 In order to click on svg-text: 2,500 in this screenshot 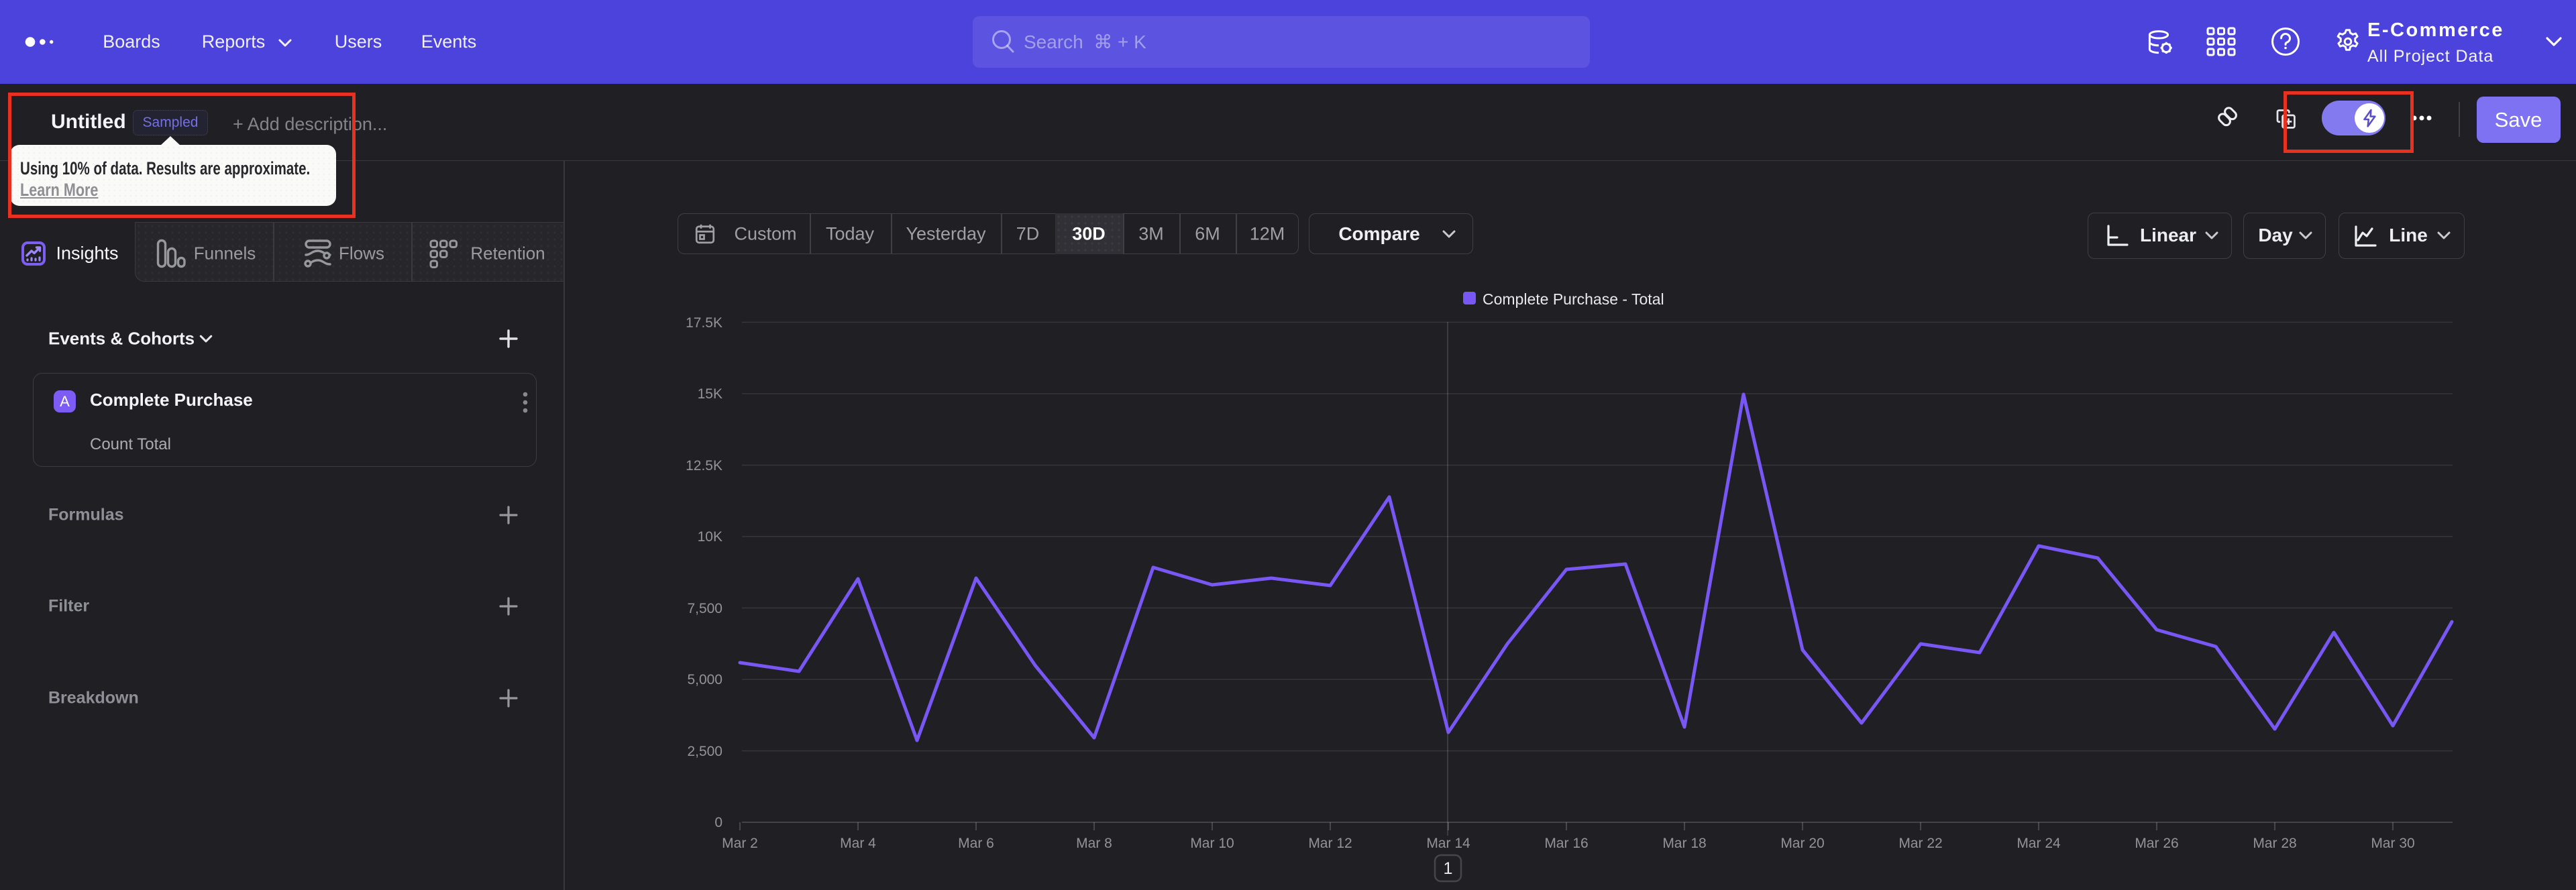, I will do `click(704, 751)`.